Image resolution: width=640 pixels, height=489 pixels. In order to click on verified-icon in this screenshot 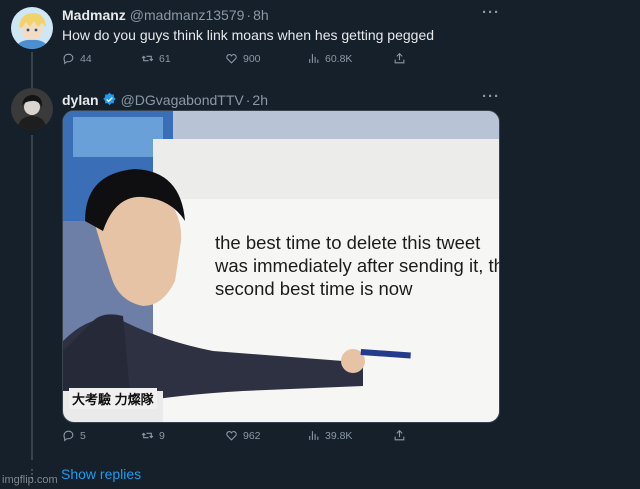, I will do `click(109, 99)`.